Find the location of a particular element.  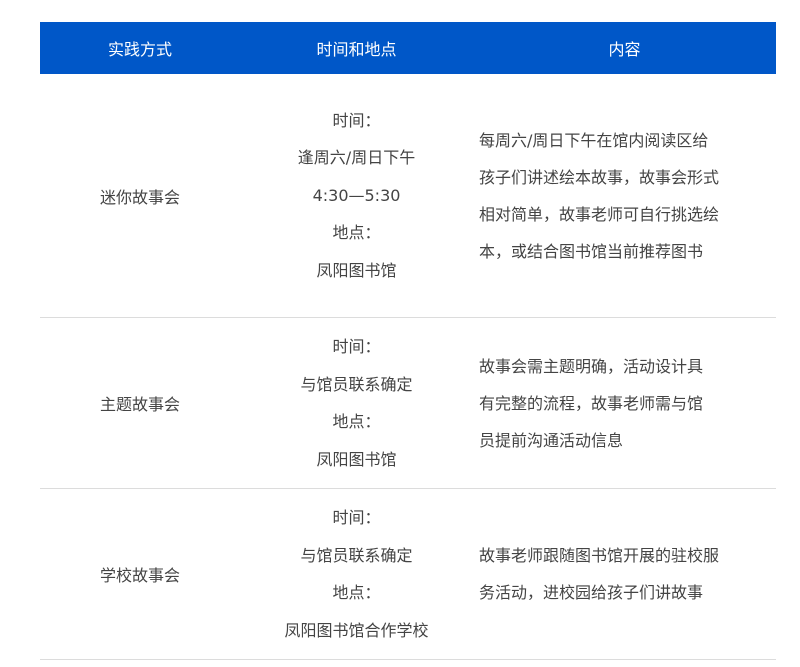

content-cell: 故事老师跟随图书馆开展的驻校服 务活动，进校园给孩子们讲故事 is located at coordinates (624, 574).